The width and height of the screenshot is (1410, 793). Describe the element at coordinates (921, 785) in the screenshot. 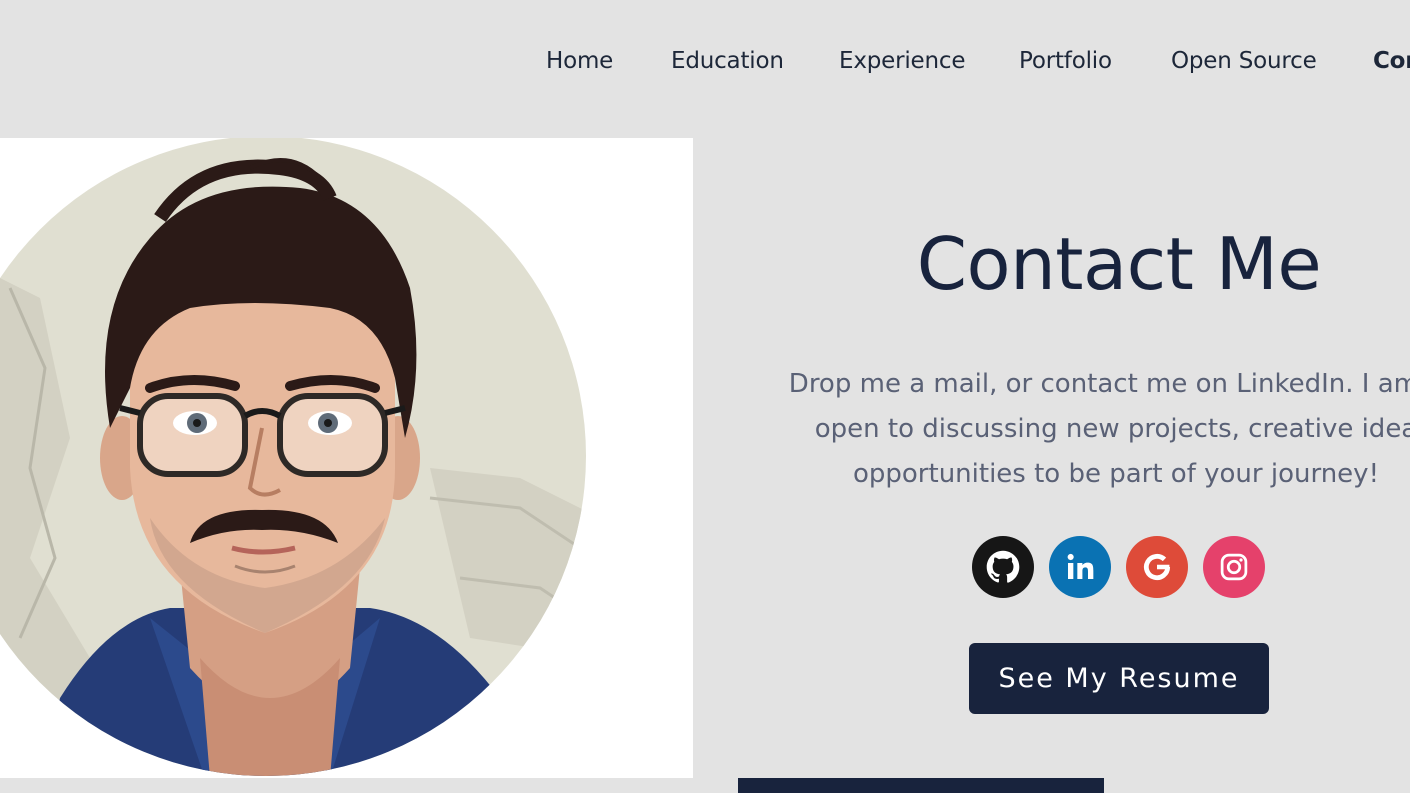

I see `bottom-button-partial` at that location.